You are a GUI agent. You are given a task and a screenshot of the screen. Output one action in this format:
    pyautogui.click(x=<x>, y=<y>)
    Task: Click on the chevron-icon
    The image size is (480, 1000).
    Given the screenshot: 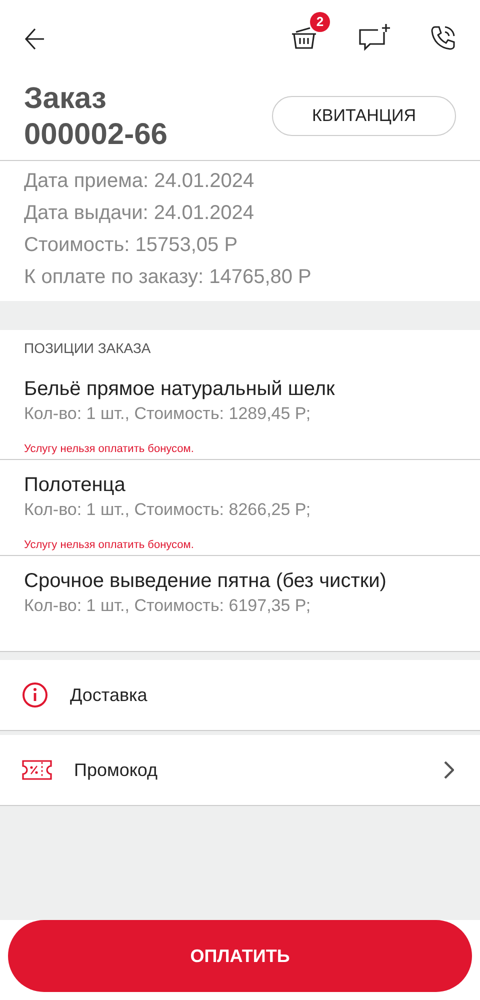 What is the action you would take?
    pyautogui.click(x=449, y=770)
    